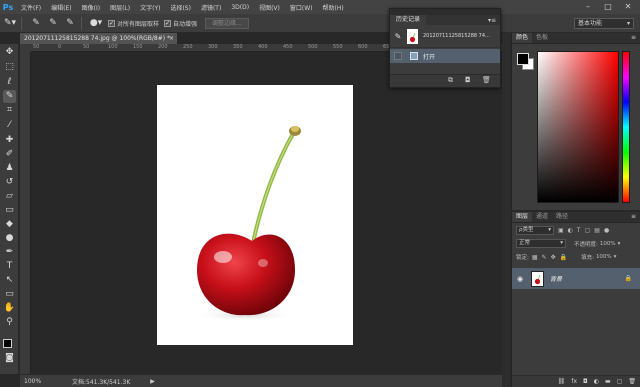 The width and height of the screenshot is (640, 387). Describe the element at coordinates (588, 7) in the screenshot. I see `minimize-button: –` at that location.